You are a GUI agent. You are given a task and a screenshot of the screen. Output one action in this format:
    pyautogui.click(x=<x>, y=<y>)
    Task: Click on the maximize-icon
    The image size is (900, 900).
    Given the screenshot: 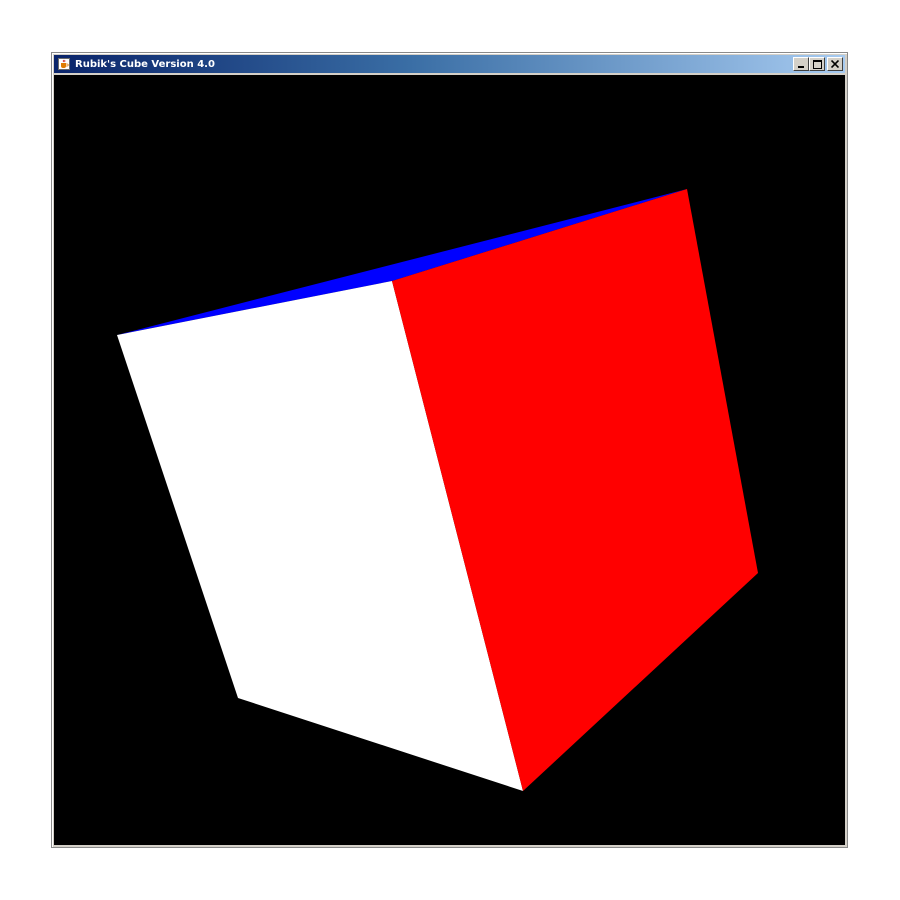 What is the action you would take?
    pyautogui.click(x=817, y=64)
    